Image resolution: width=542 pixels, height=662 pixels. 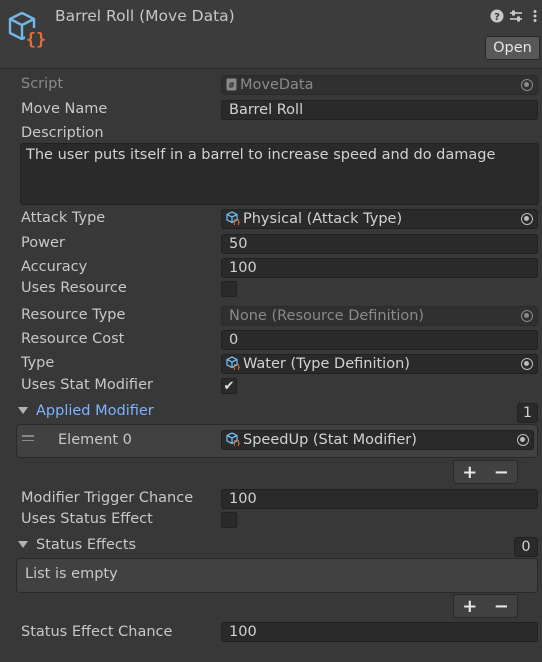 I want to click on attack-type-field: {} Physical (Attack Type), so click(x=379, y=219).